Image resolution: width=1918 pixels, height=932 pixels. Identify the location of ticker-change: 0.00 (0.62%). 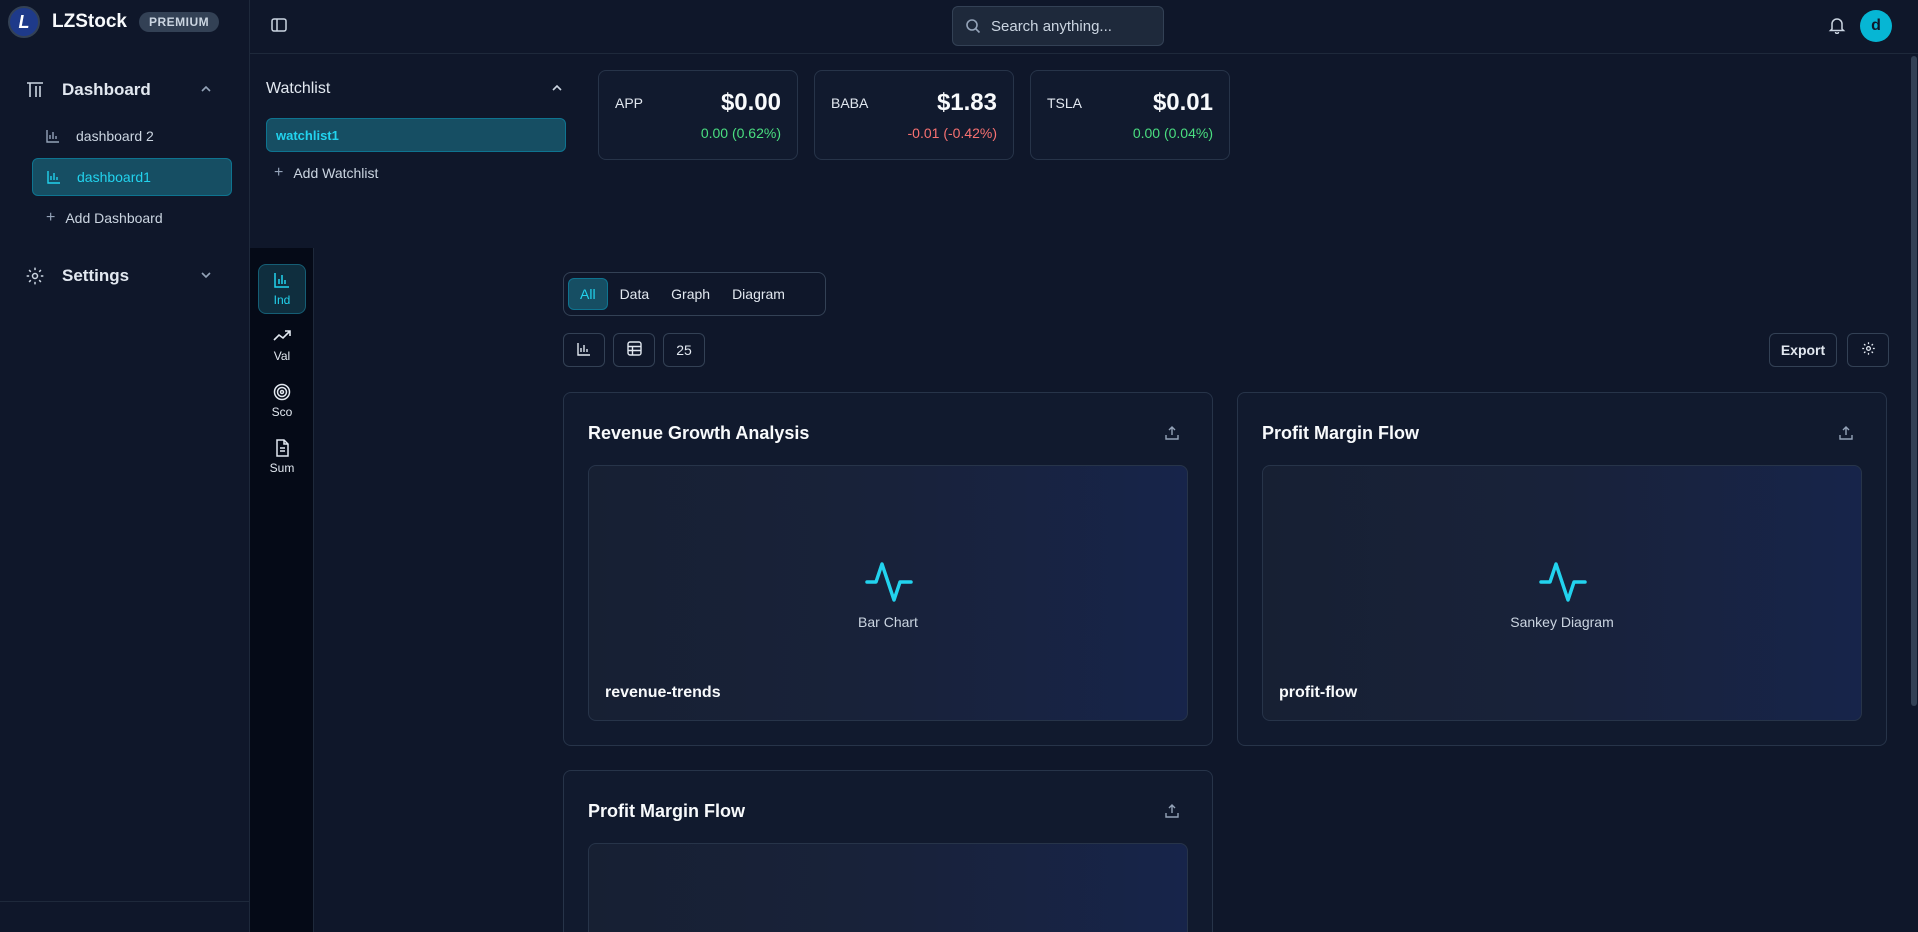
(740, 133).